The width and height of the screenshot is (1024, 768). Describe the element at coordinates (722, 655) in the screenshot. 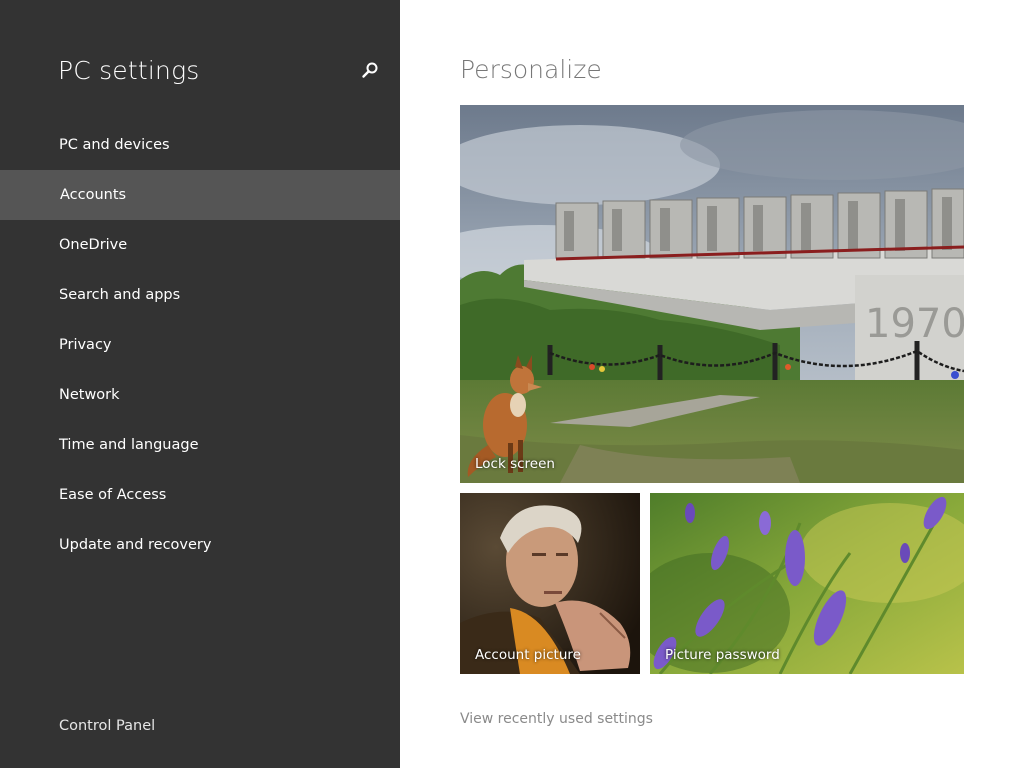

I see `picture-password-label: Picture password` at that location.